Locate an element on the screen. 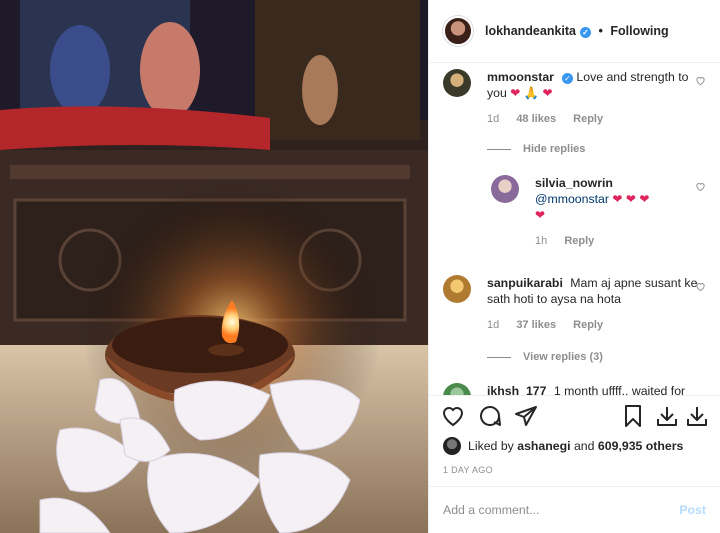 Image resolution: width=720 pixels, height=533 pixels. view-replies-label: View replies (3) is located at coordinates (563, 357).